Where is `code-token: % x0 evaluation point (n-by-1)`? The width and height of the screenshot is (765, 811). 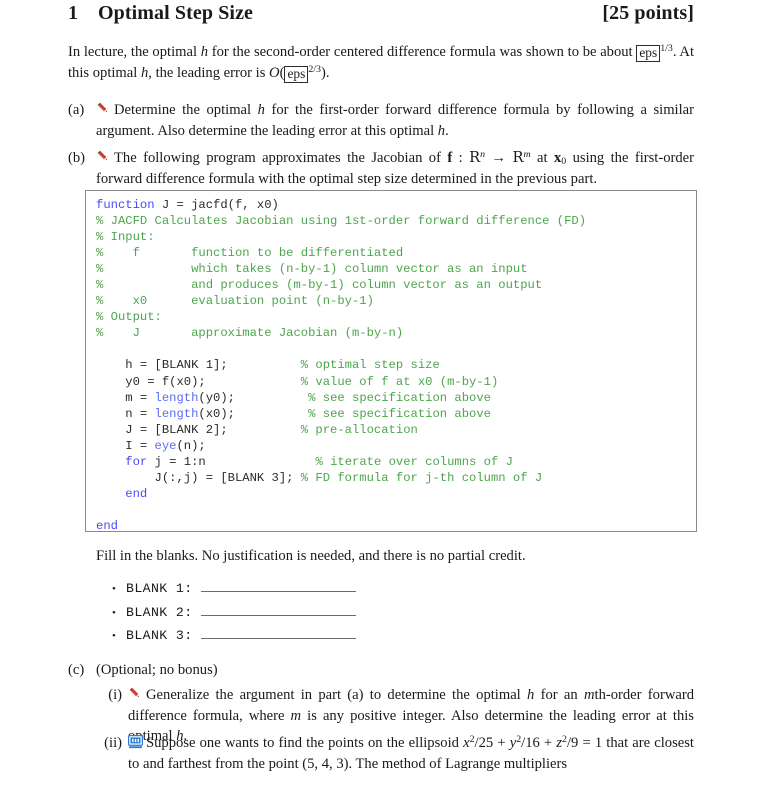 code-token: % x0 evaluation point (n-by-1) is located at coordinates (235, 301).